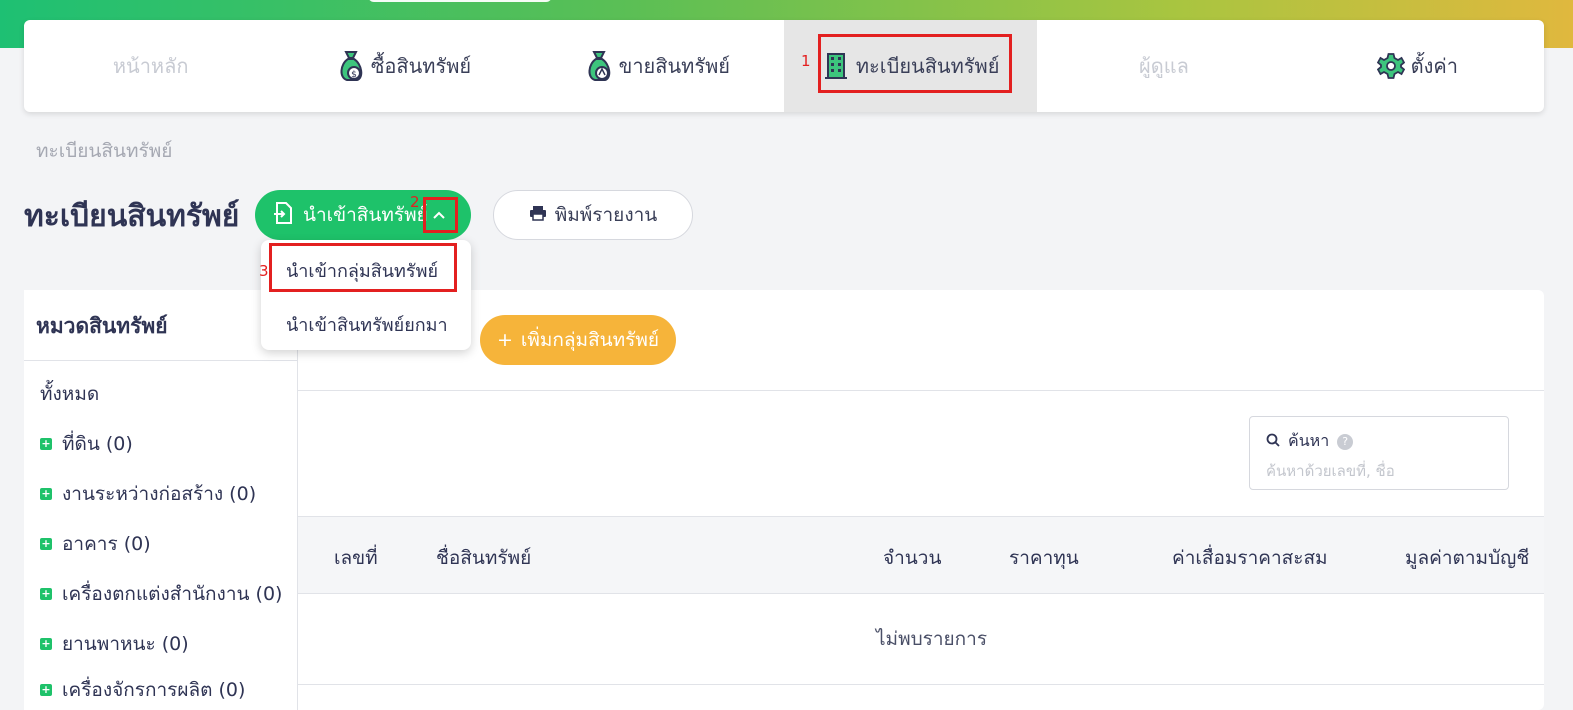 This screenshot has width=1573, height=710. What do you see at coordinates (921, 390) in the screenshot?
I see `section-divider` at bounding box center [921, 390].